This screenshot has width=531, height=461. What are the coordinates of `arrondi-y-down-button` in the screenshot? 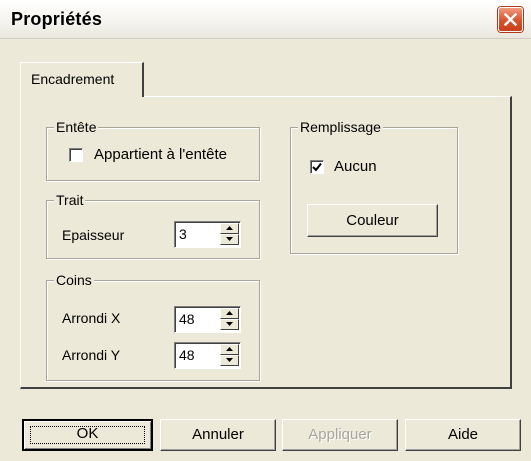 It's located at (229, 360).